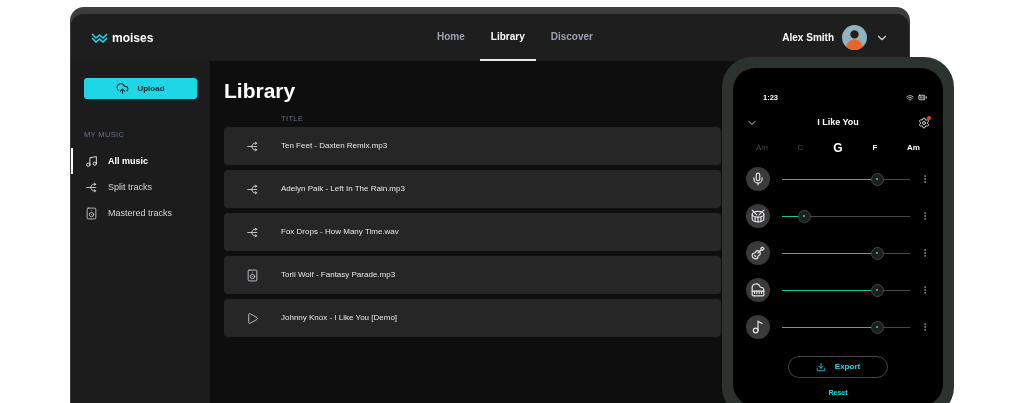 Image resolution: width=1024 pixels, height=403 pixels. Describe the element at coordinates (343, 189) in the screenshot. I see `track-title: Adelyn Paik - Left In The Rain.mp3` at that location.